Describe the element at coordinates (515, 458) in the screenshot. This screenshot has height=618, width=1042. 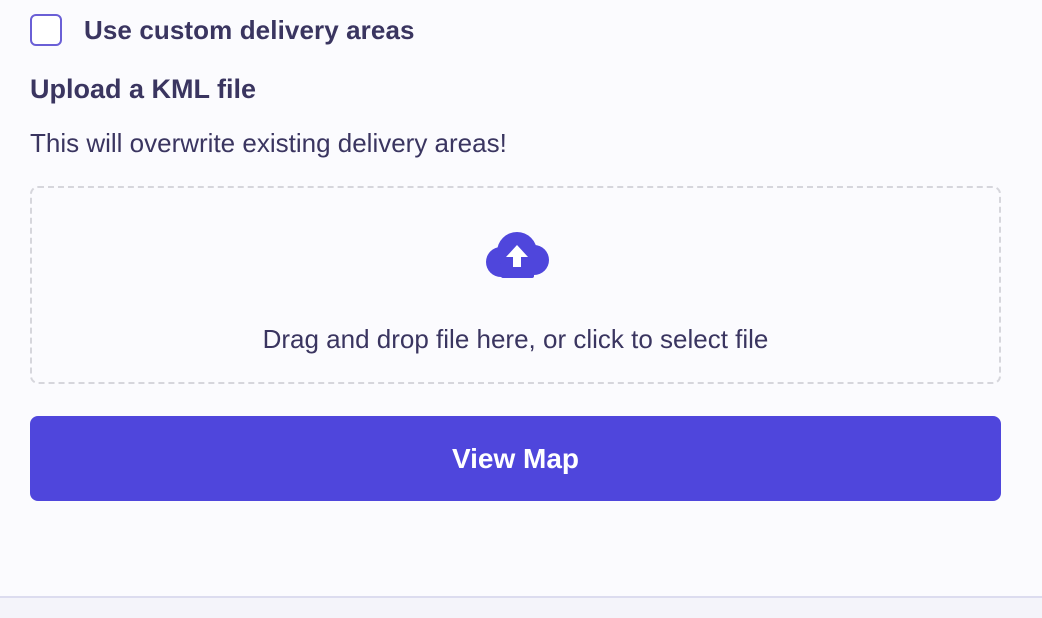
I see `view-map-button: View Map` at that location.